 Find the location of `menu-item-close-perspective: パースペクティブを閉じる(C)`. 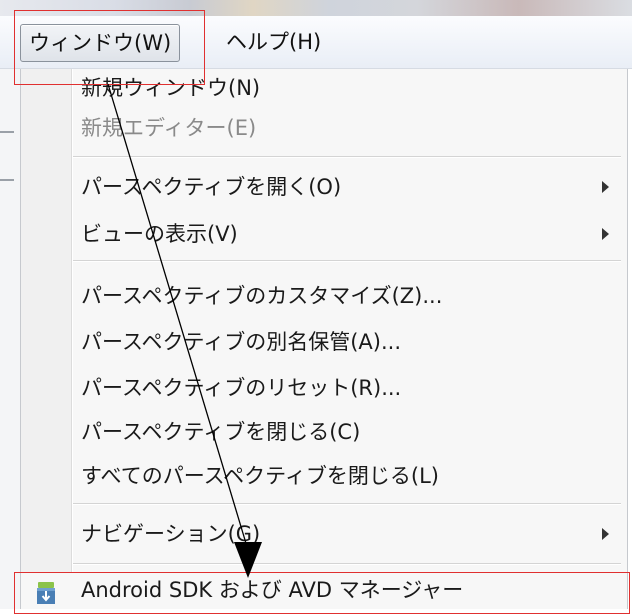

menu-item-close-perspective: パースペクティブを閉じる(C) is located at coordinates (220, 432).